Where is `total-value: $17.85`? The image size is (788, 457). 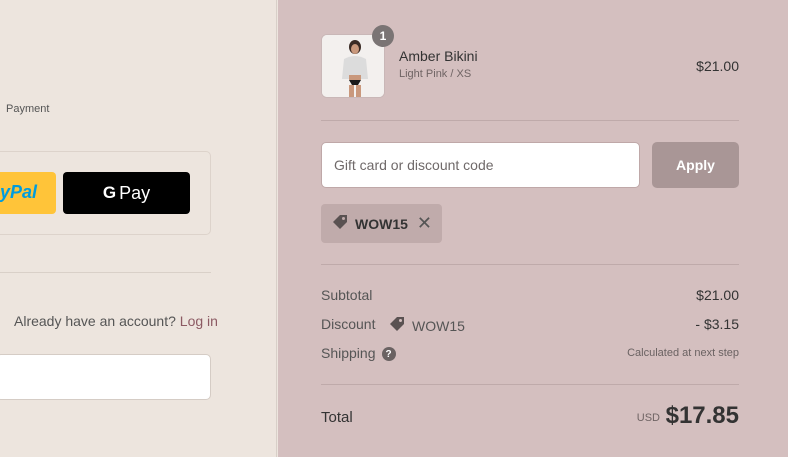
total-value: $17.85 is located at coordinates (702, 415).